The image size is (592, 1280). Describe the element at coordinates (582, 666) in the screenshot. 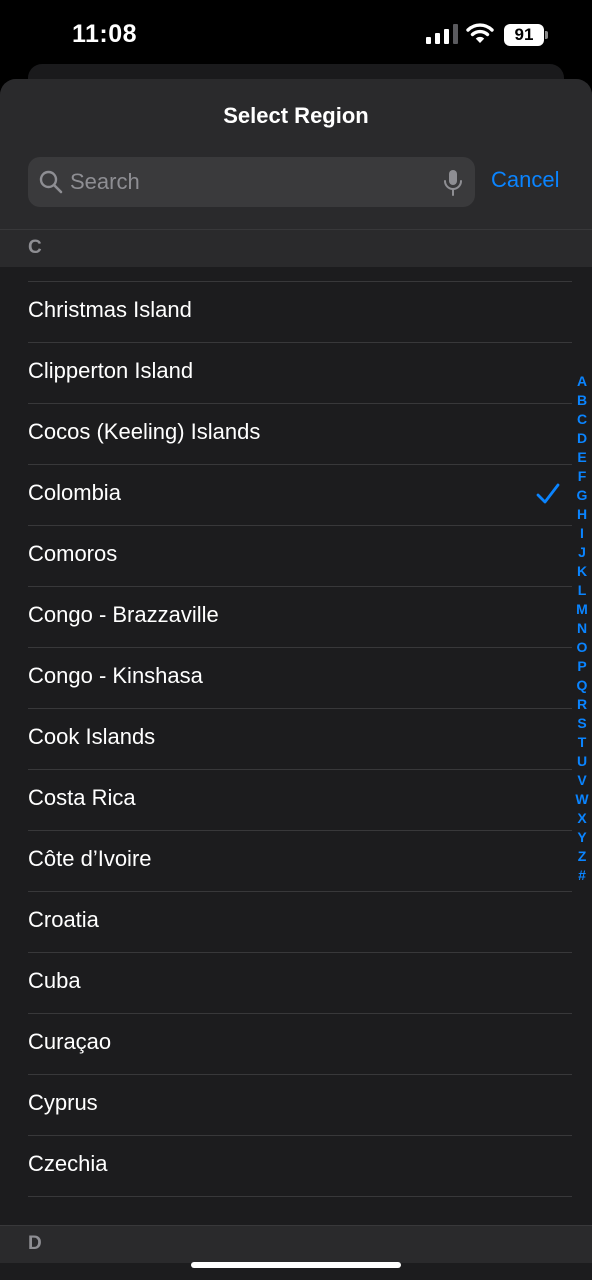

I see `index-letter-p: P` at that location.